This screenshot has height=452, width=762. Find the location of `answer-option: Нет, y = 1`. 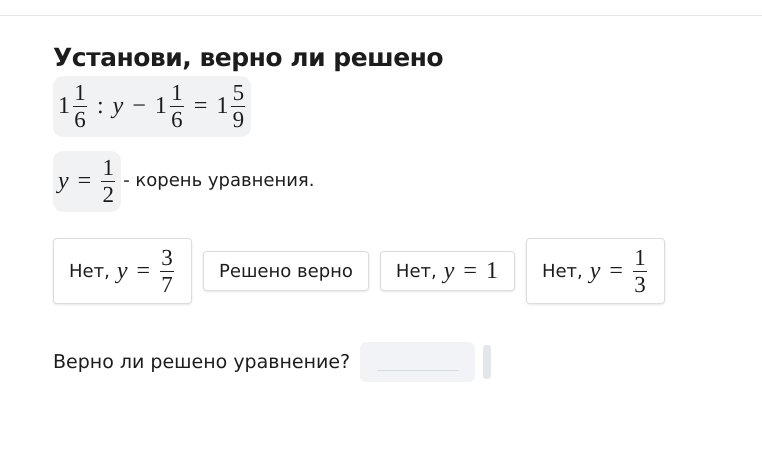

answer-option: Нет, y = 1 is located at coordinates (447, 271).